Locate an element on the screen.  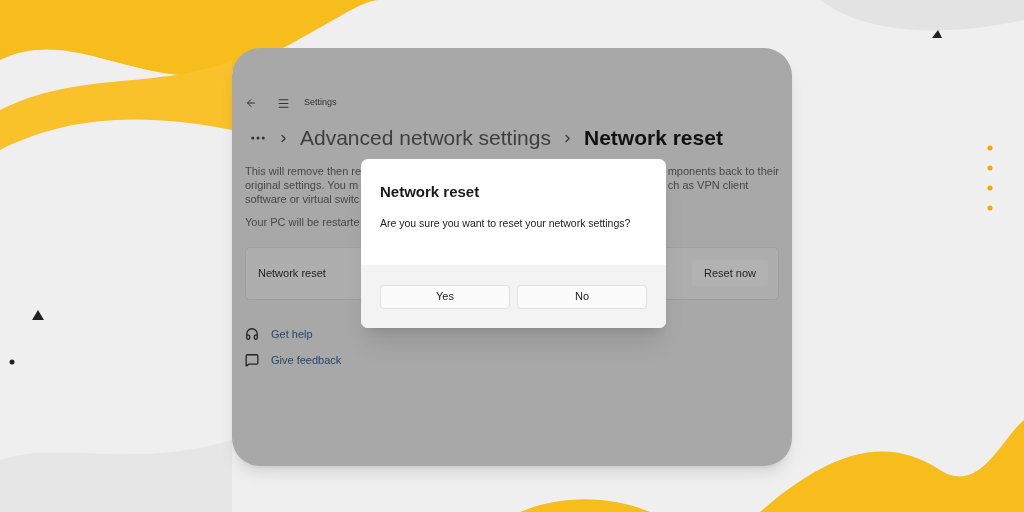
description-text: software or virtual switc is located at coordinates (303, 199).